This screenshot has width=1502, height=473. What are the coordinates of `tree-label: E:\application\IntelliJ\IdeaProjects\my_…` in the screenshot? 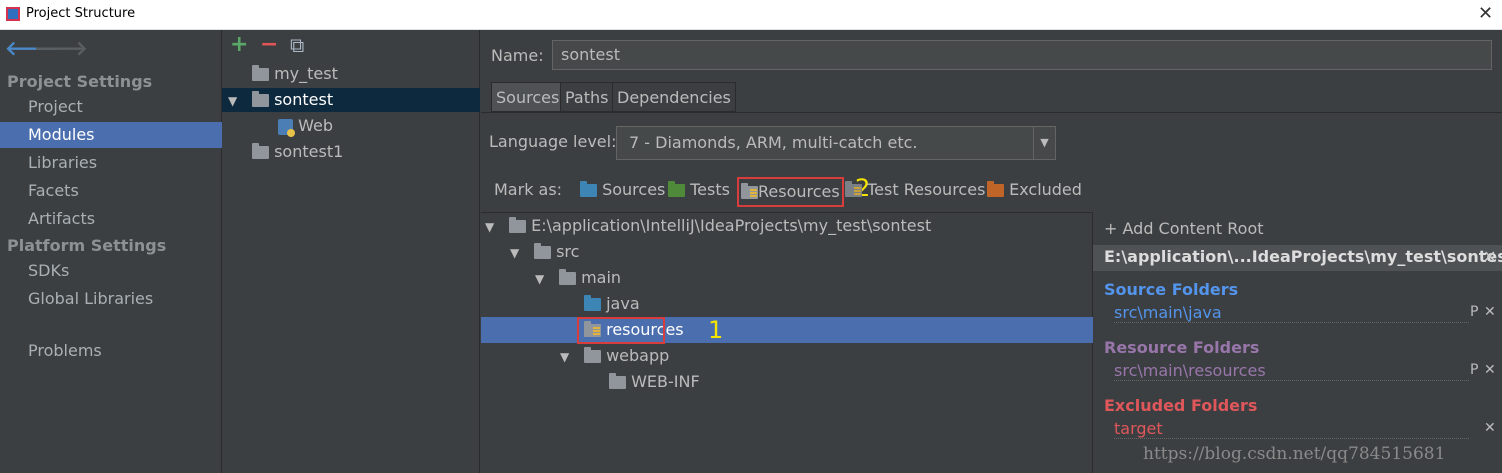 It's located at (731, 225).